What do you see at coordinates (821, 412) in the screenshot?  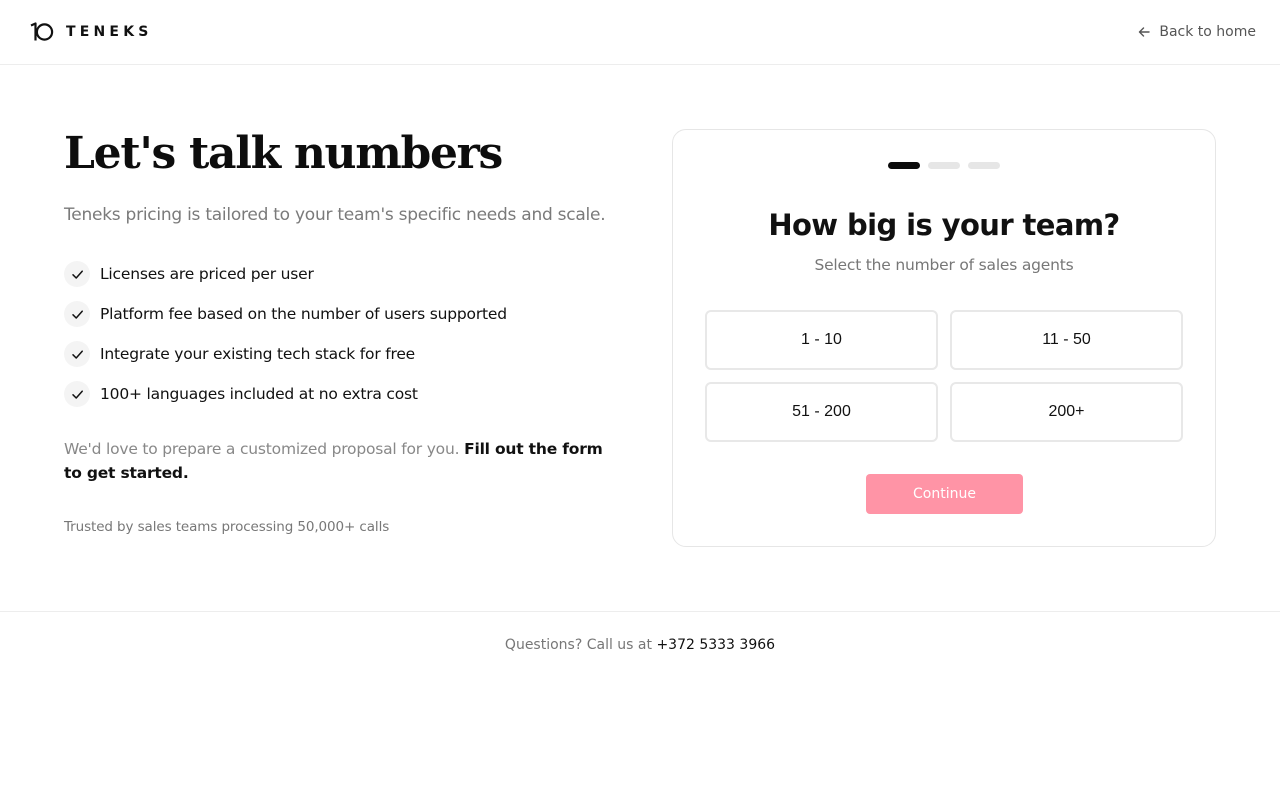 I see `team-size-option-51-200: 51 - 200` at bounding box center [821, 412].